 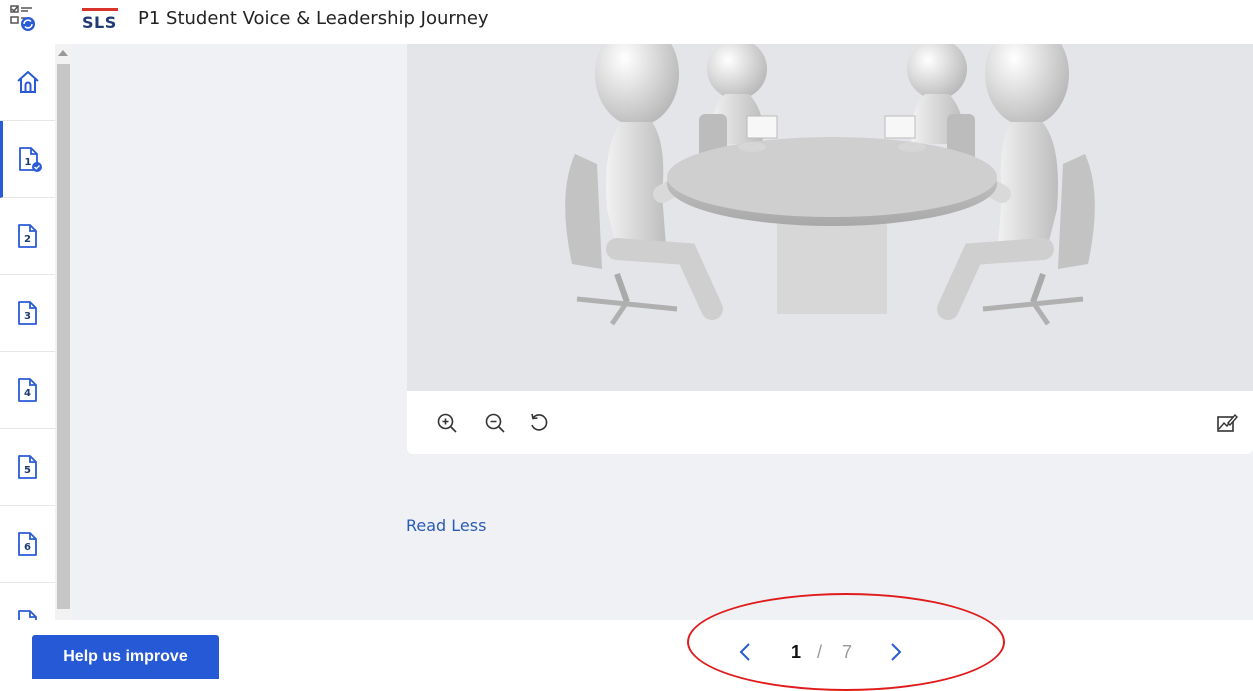 What do you see at coordinates (23, 18) in the screenshot?
I see `activity-checklist-icon` at bounding box center [23, 18].